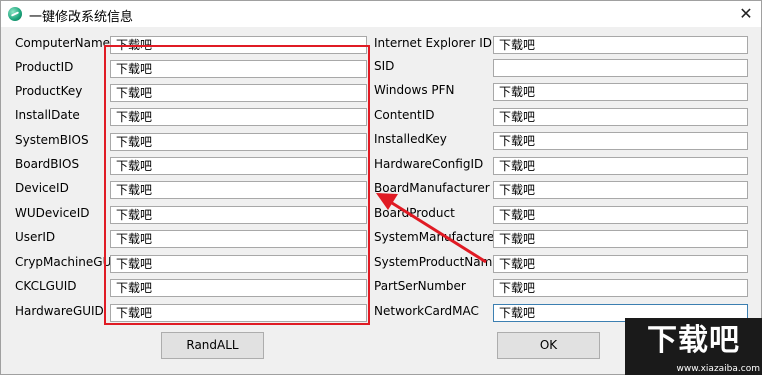  I want to click on watermark-url: www.xiazaiba.com, so click(693, 369).